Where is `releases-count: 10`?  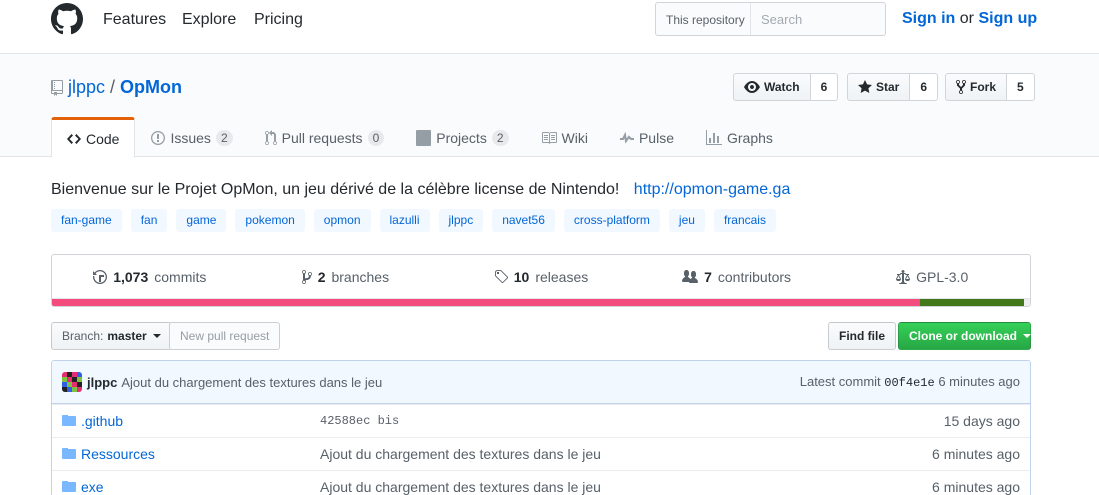 releases-count: 10 is located at coordinates (521, 276).